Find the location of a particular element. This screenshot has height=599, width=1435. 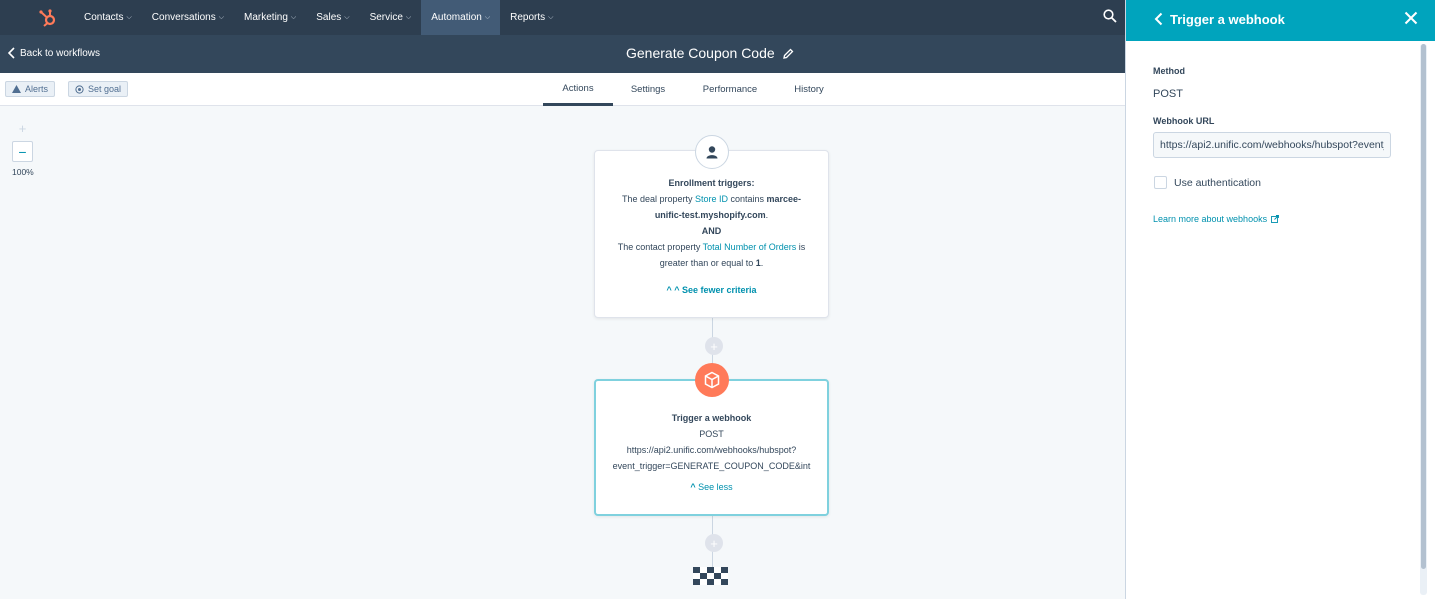

property-link: Store ID is located at coordinates (711, 199).